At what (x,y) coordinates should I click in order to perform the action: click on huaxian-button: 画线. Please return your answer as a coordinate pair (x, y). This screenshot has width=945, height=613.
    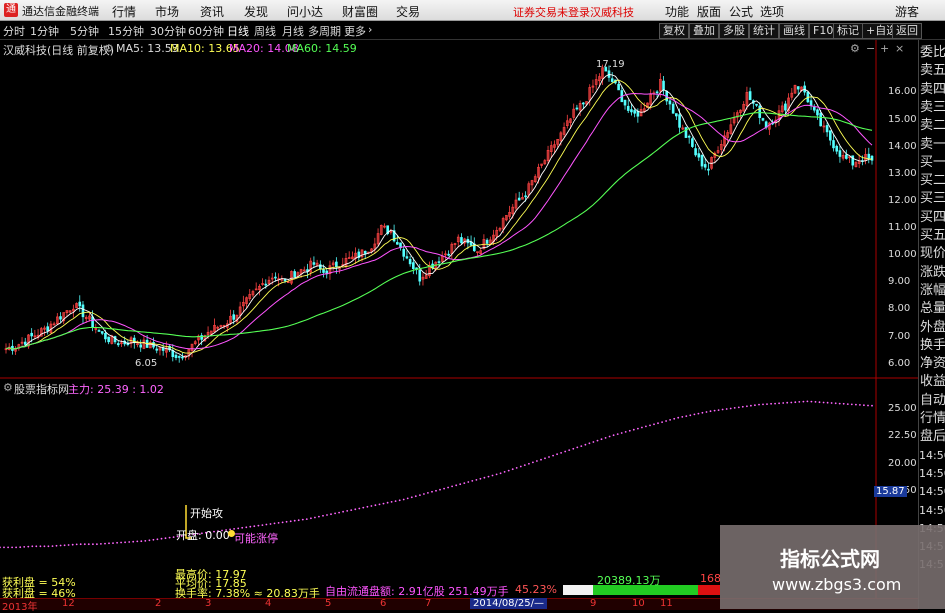
    Looking at the image, I should click on (794, 31).